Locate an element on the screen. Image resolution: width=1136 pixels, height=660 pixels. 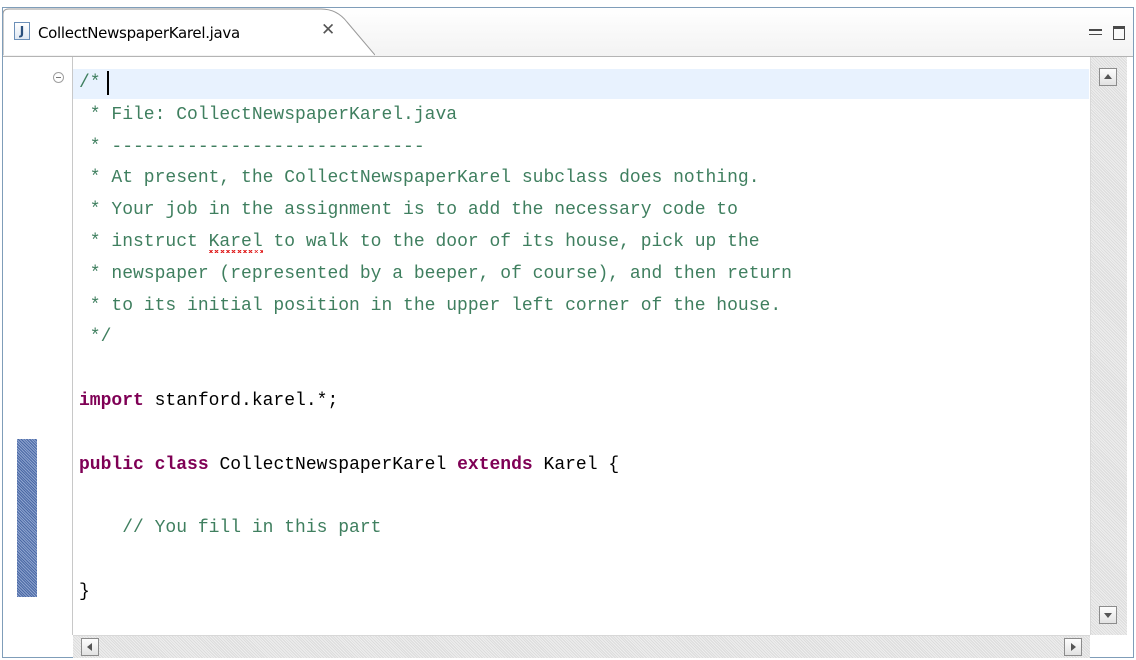
code-line: /* is located at coordinates (90, 83).